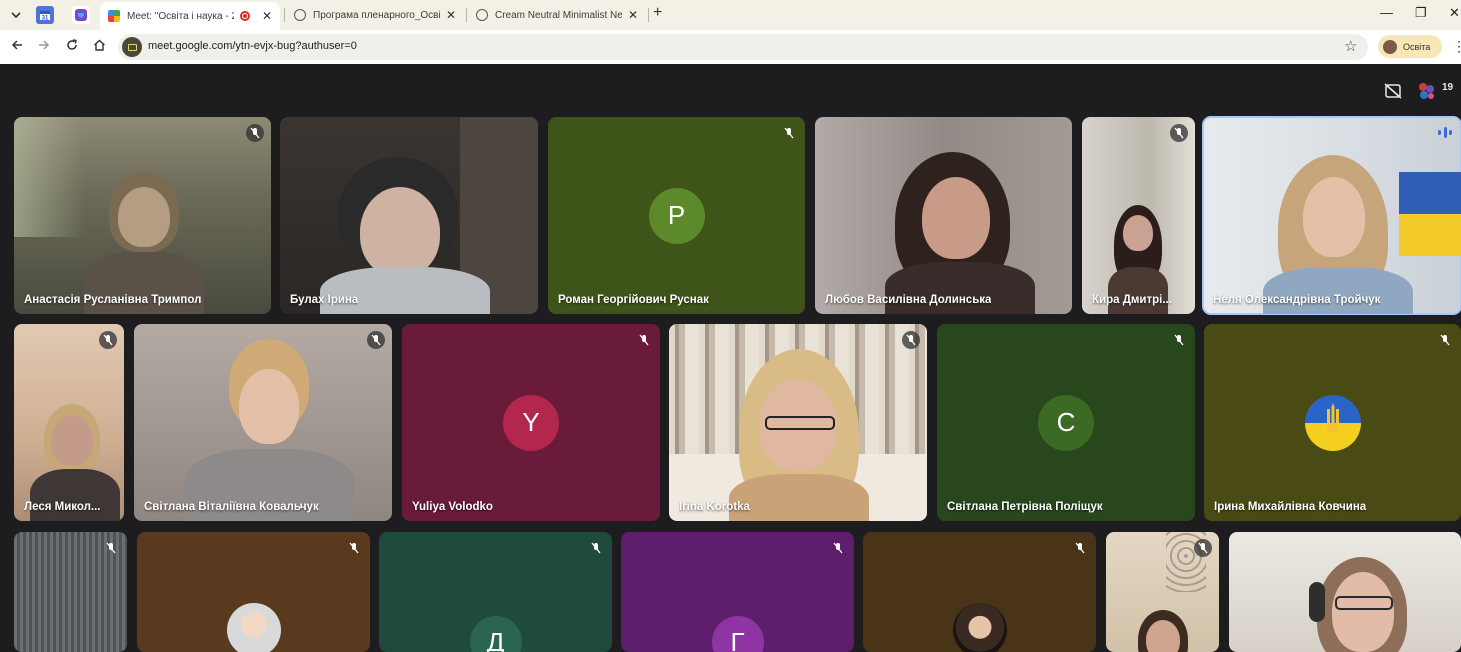 This screenshot has width=1461, height=652. I want to click on participant-tile: Неля Олександрівна Тройчук, so click(1331, 215).